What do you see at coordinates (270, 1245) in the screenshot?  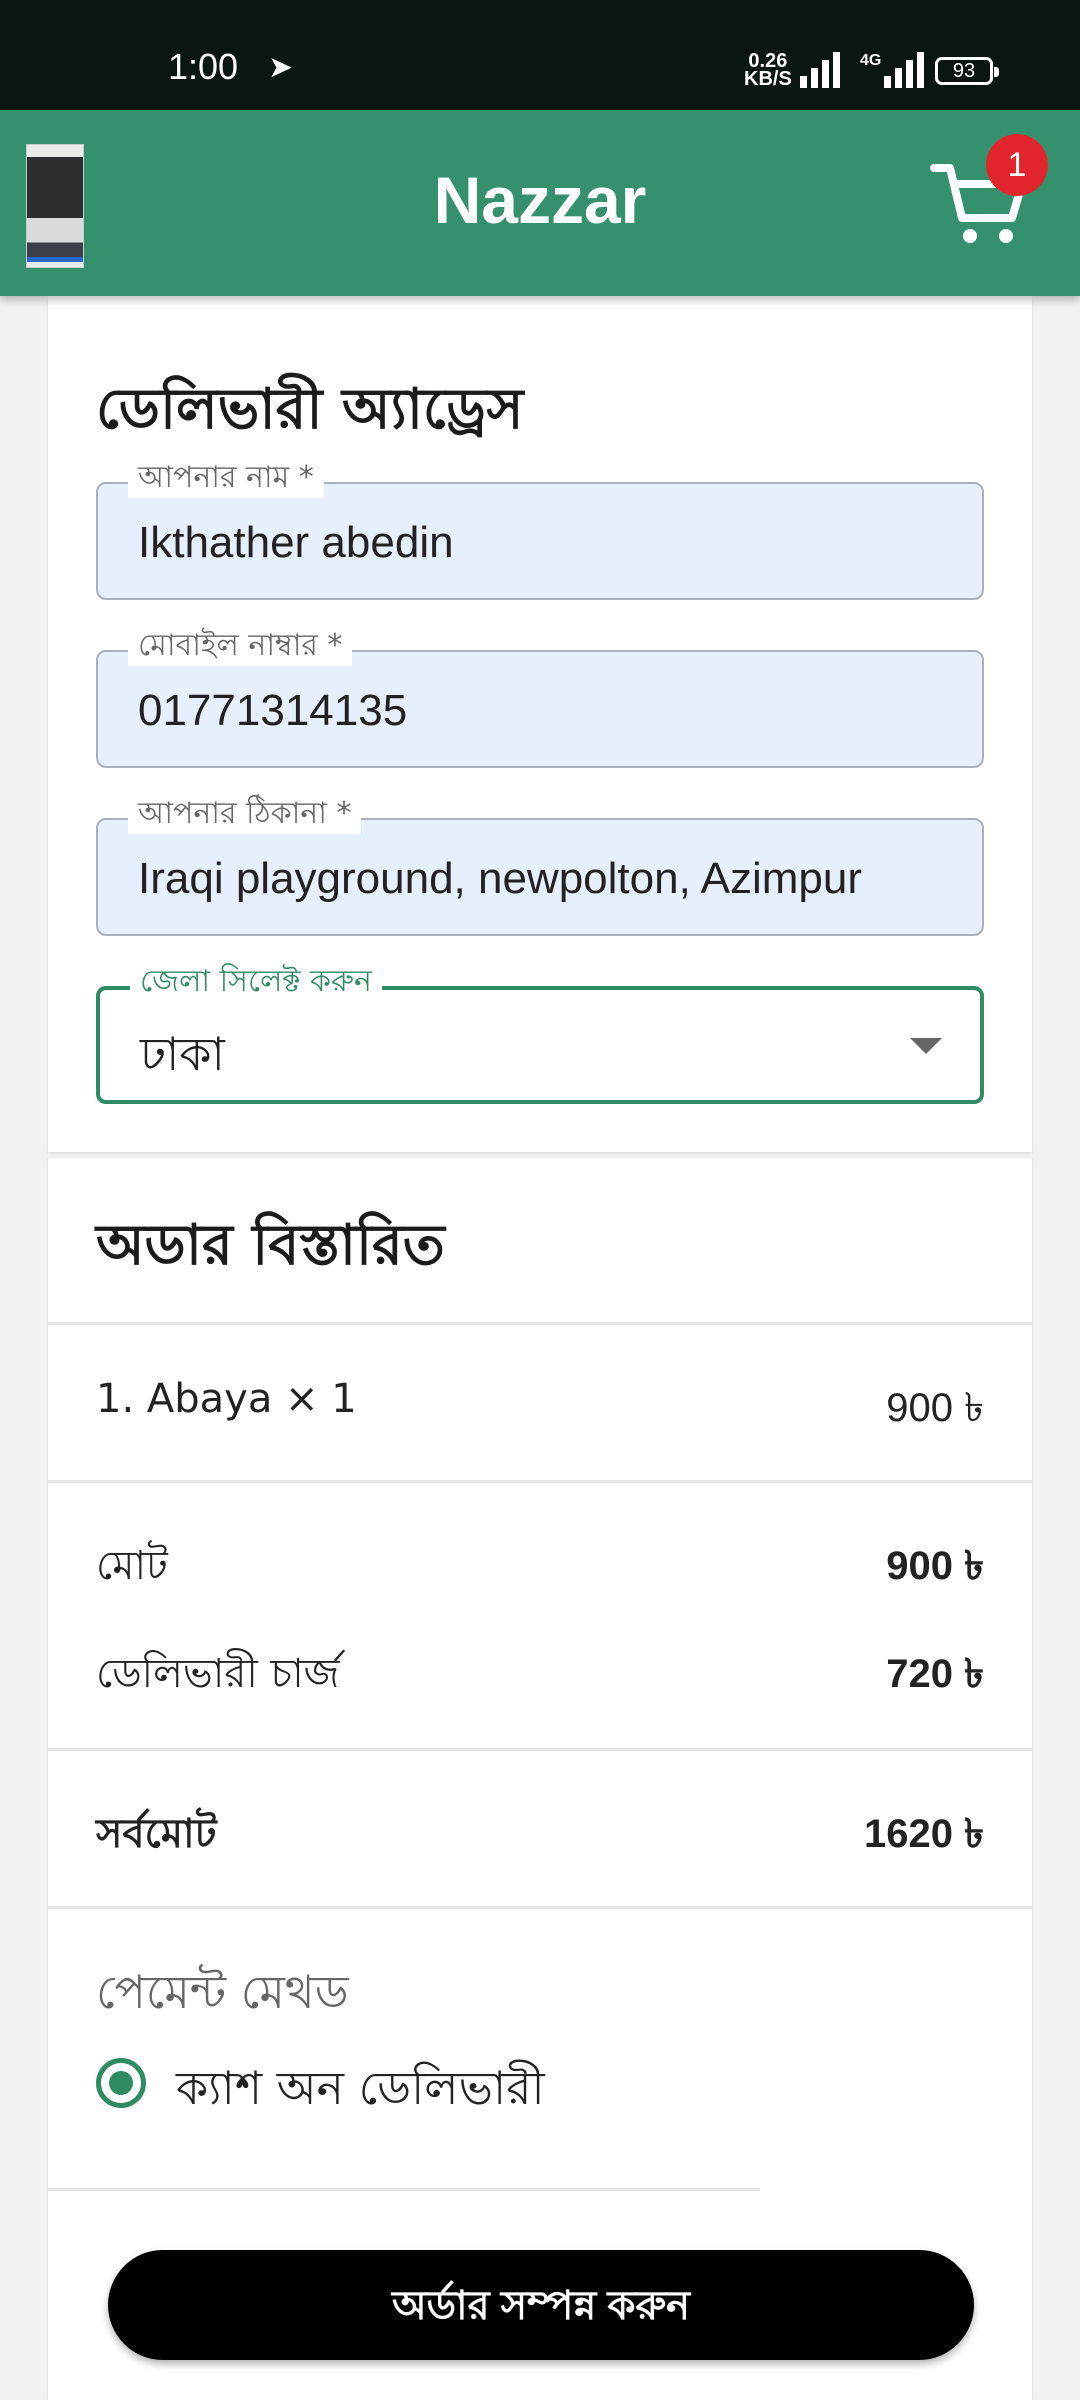 I see `order-details-title: অডার বিস্তারিত` at bounding box center [270, 1245].